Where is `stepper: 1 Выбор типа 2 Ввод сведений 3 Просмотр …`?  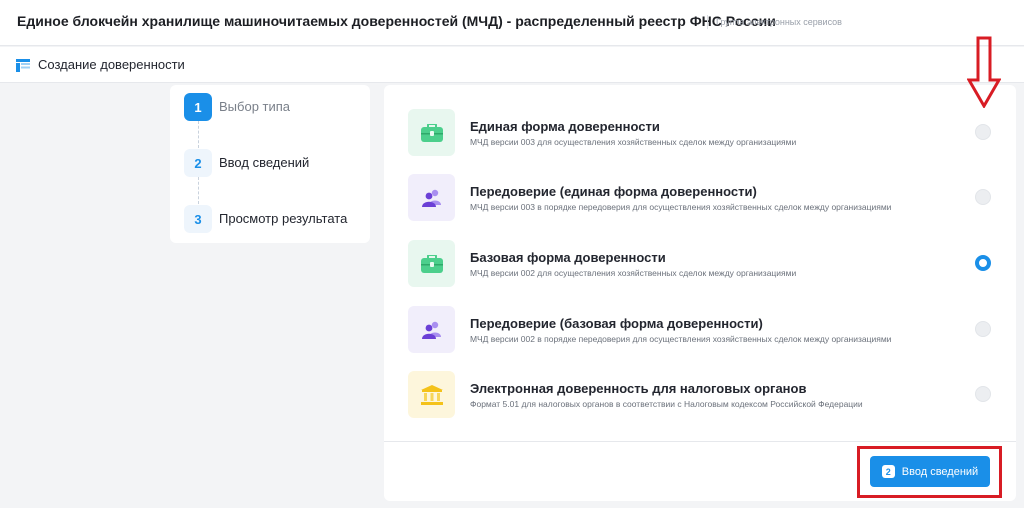 stepper: 1 Выбор типа 2 Ввод сведений 3 Просмотр … is located at coordinates (270, 164).